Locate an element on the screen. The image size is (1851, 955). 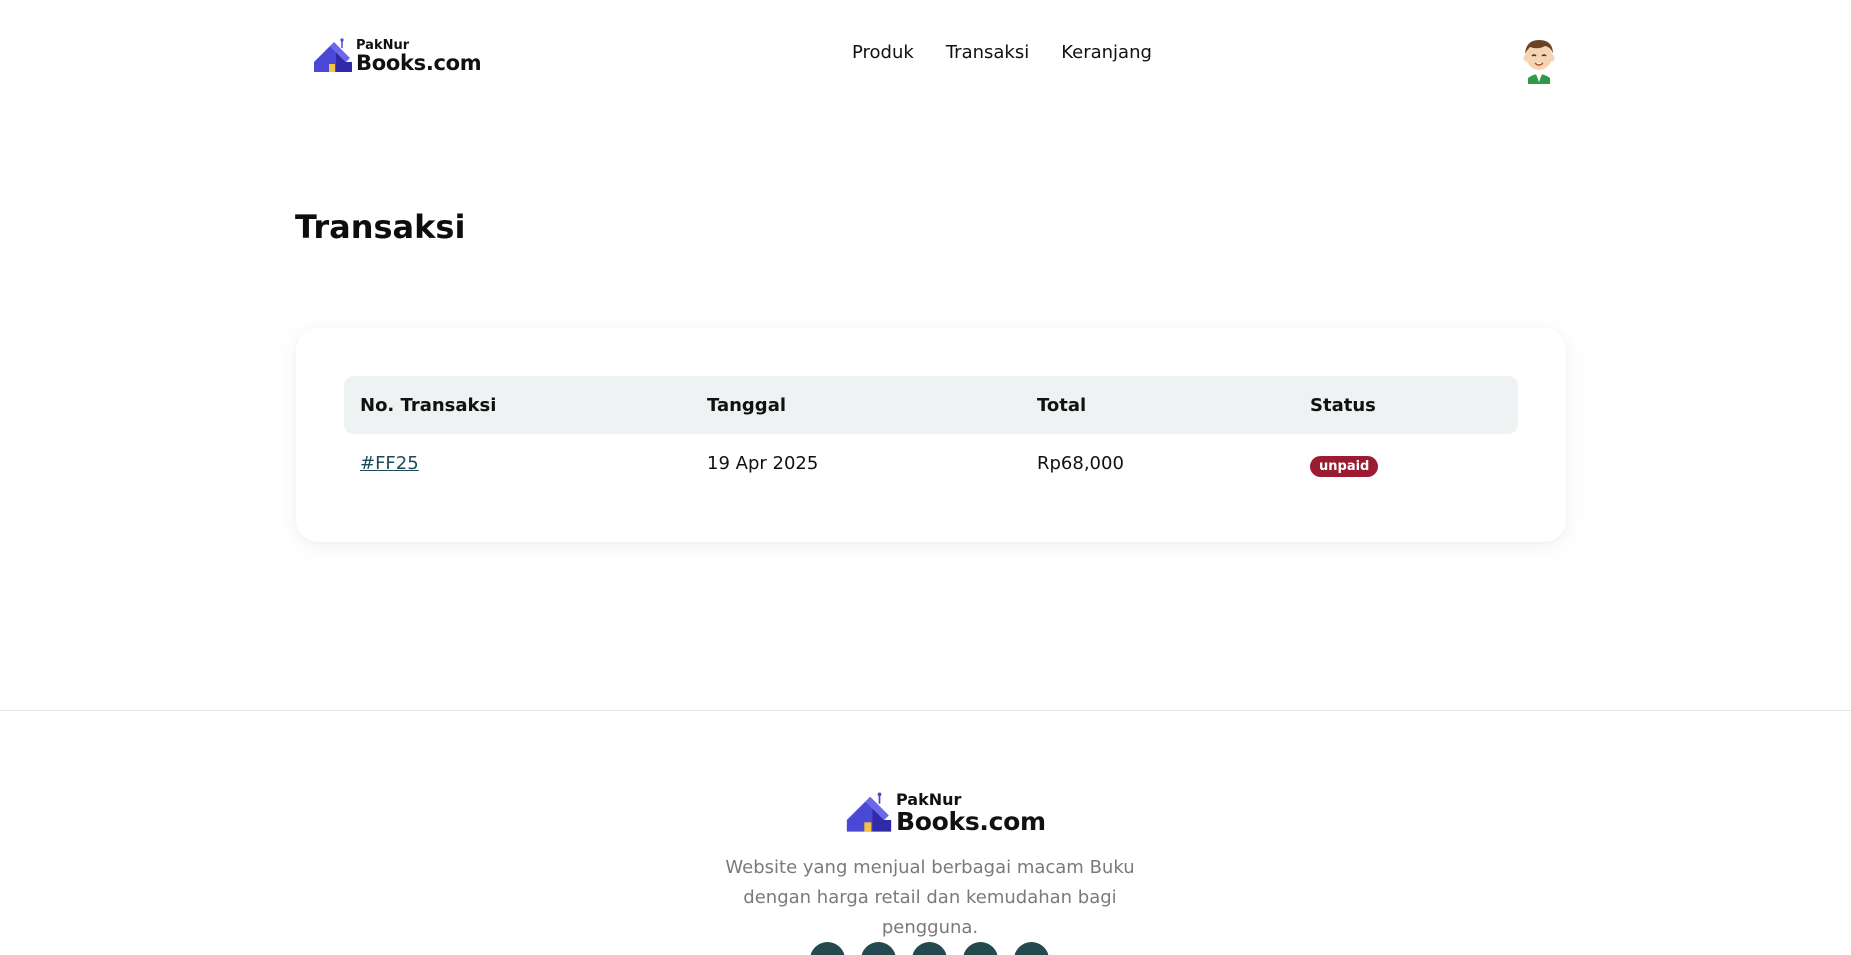
page-title: Transaksi is located at coordinates (380, 227).